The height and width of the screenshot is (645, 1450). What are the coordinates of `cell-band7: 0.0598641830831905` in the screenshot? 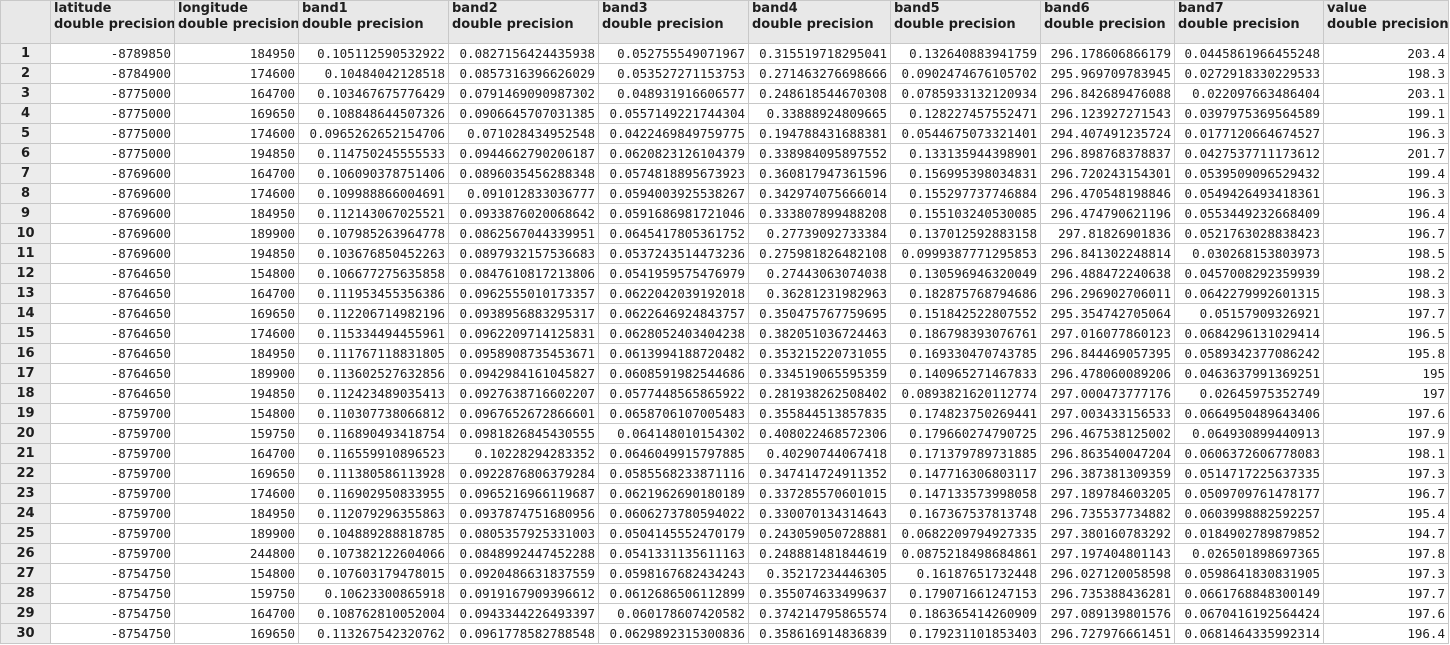 It's located at (1249, 573).